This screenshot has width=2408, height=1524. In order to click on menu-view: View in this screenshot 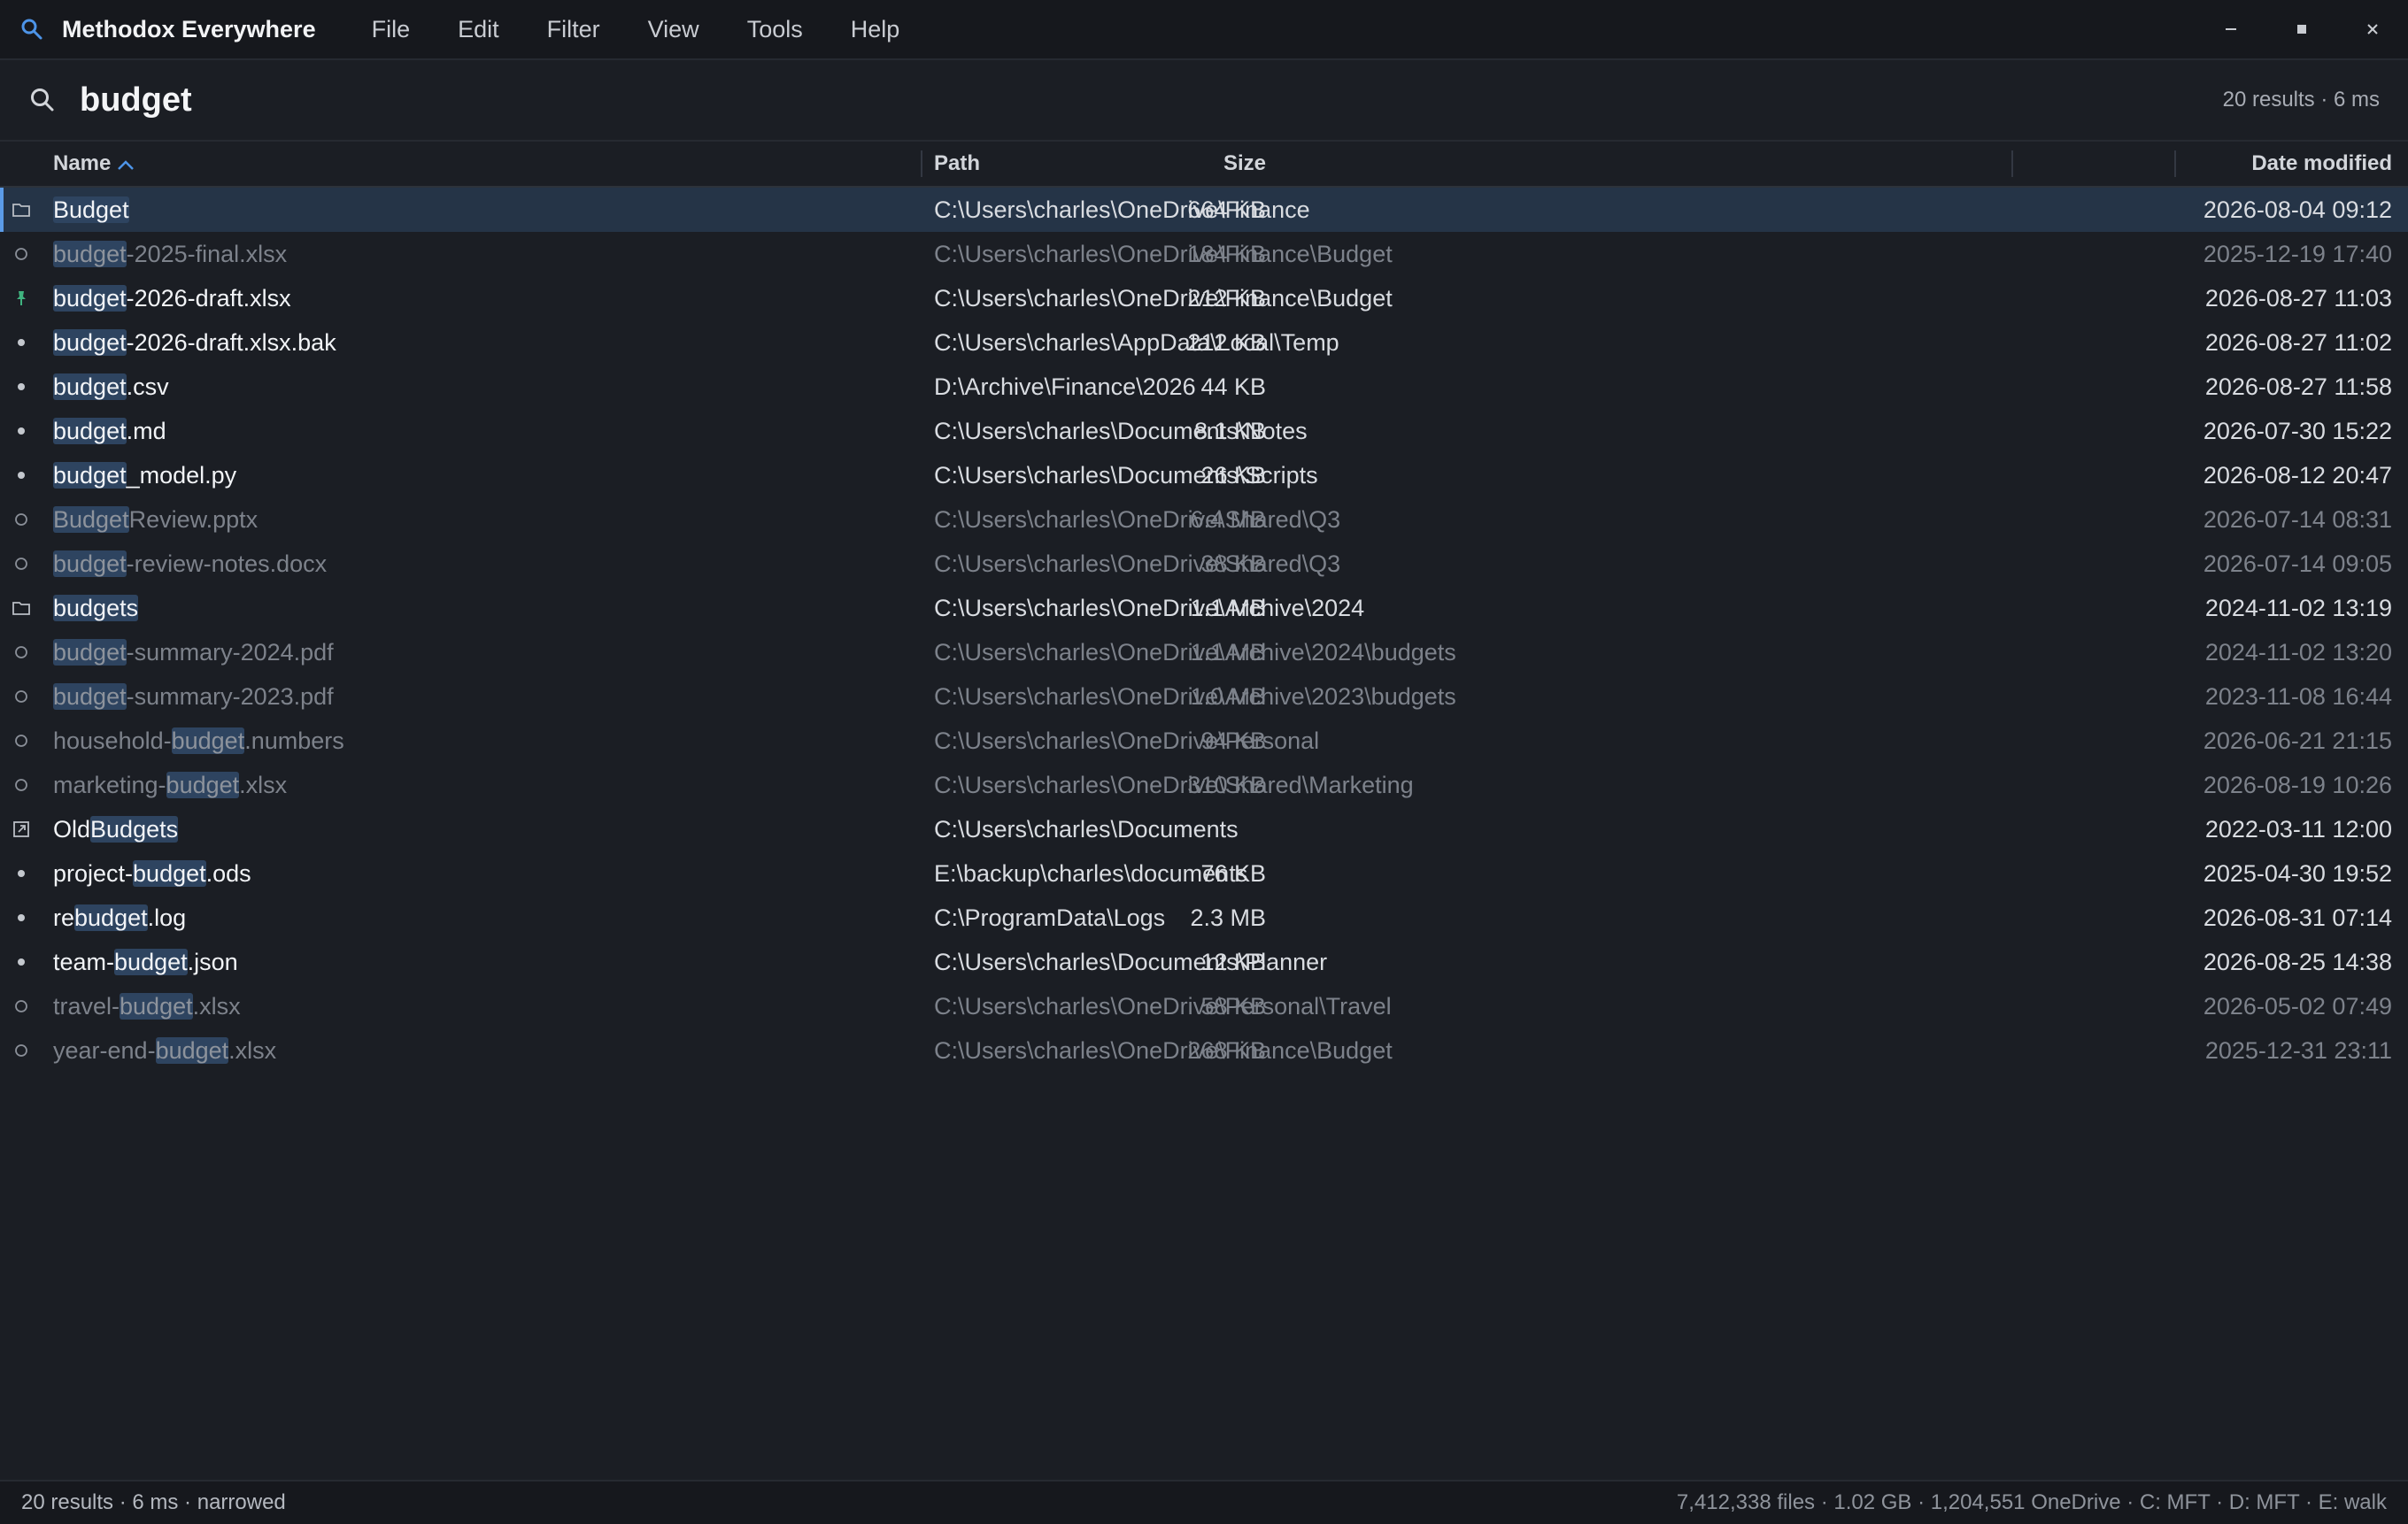, I will do `click(673, 29)`.